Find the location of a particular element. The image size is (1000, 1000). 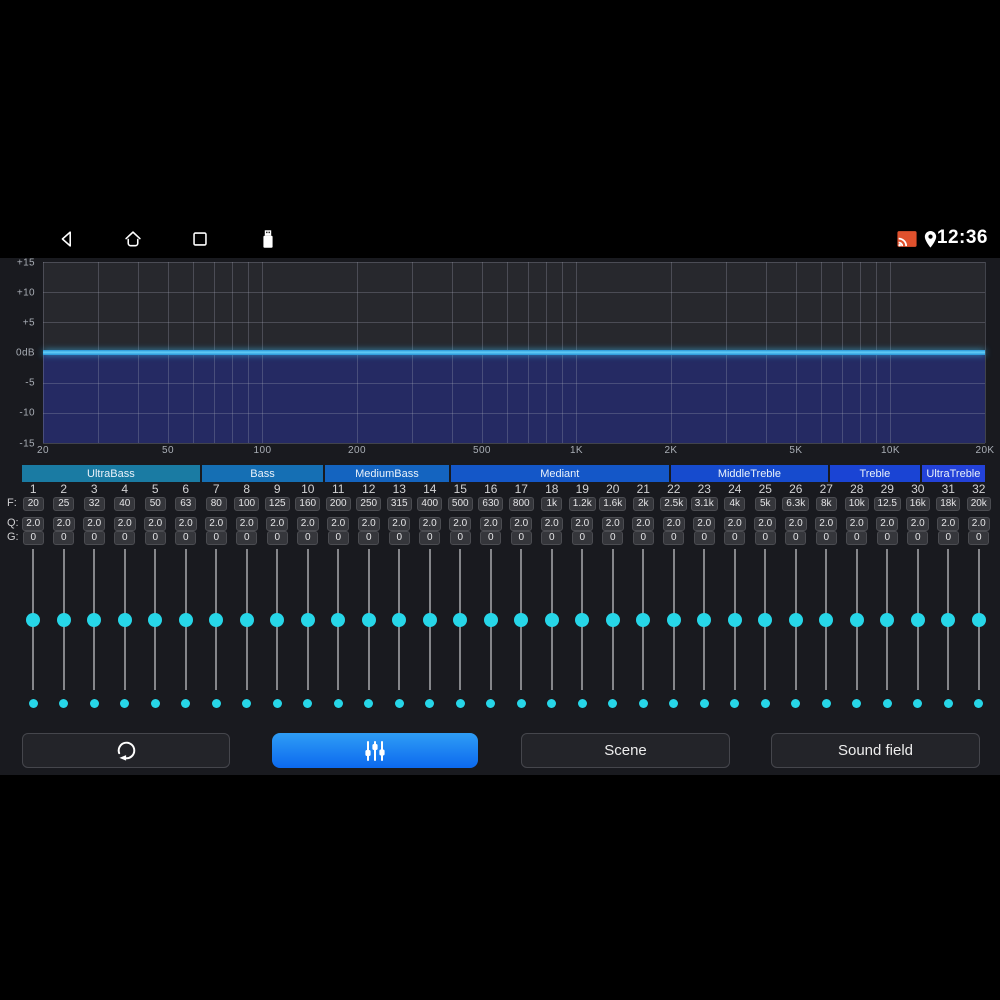

grid-line-horizontal is located at coordinates (514, 323).